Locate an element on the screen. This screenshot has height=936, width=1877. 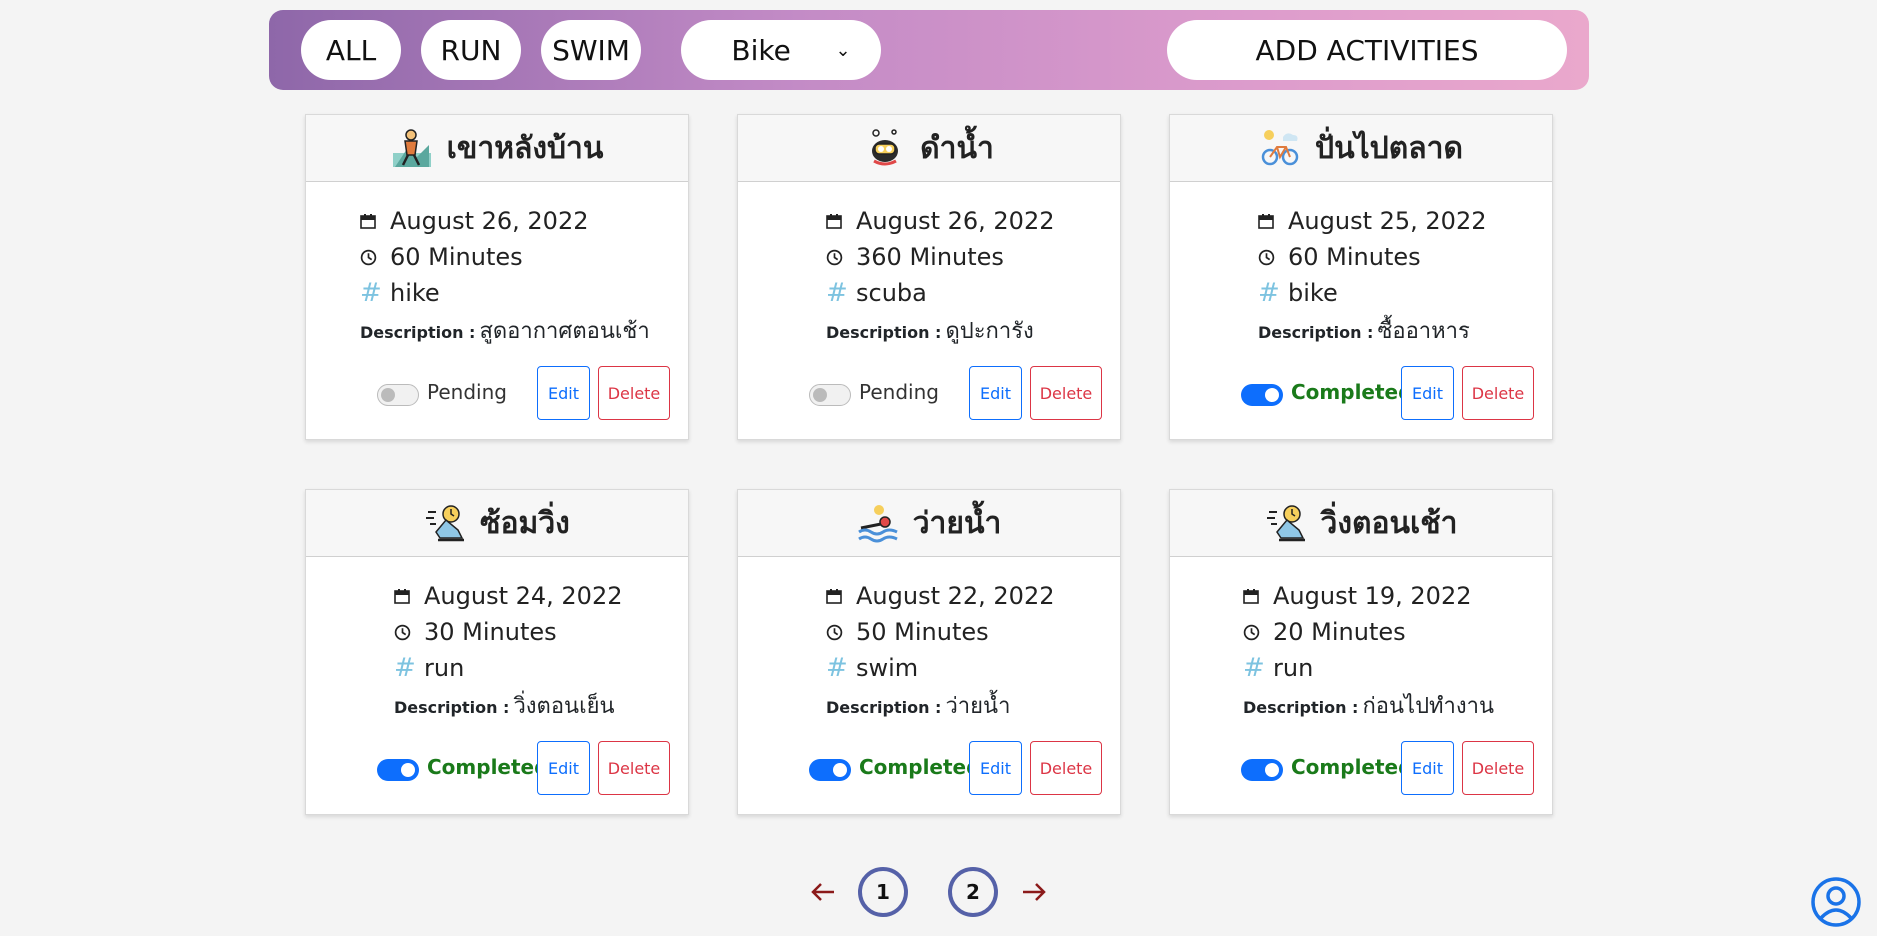
card-title: ปั่นไปตลาด is located at coordinates (1389, 148).